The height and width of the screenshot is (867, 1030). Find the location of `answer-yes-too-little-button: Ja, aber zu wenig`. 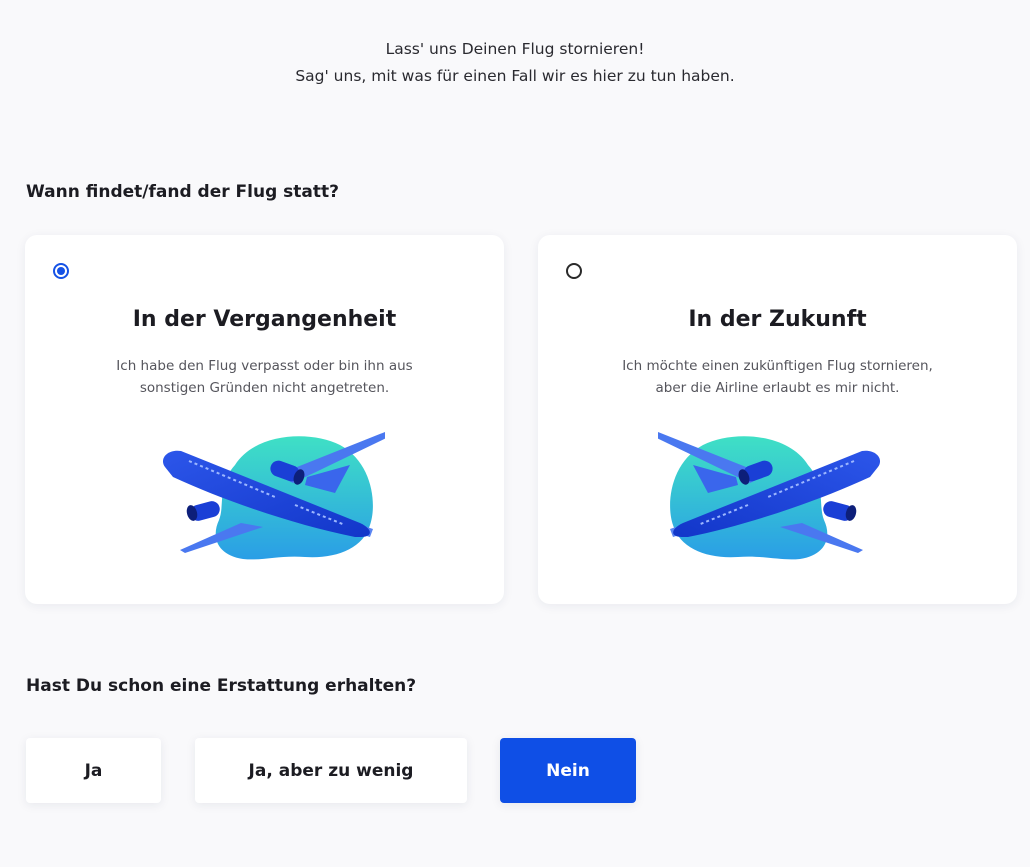

answer-yes-too-little-button: Ja, aber zu wenig is located at coordinates (331, 770).